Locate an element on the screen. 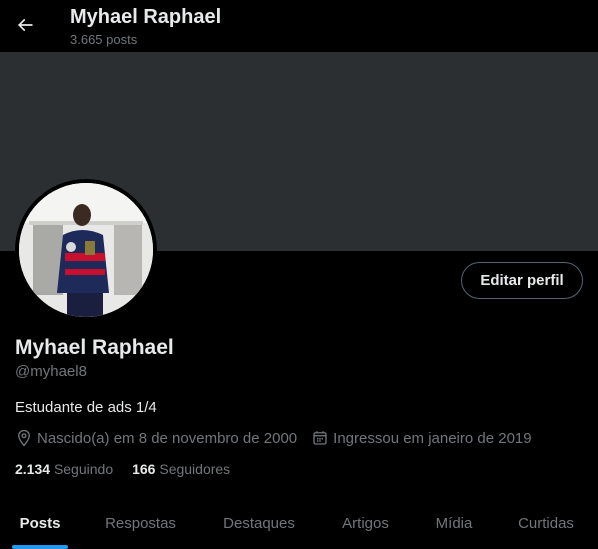 The width and height of the screenshot is (598, 549). profile-name: Myhael Raphael is located at coordinates (94, 347).